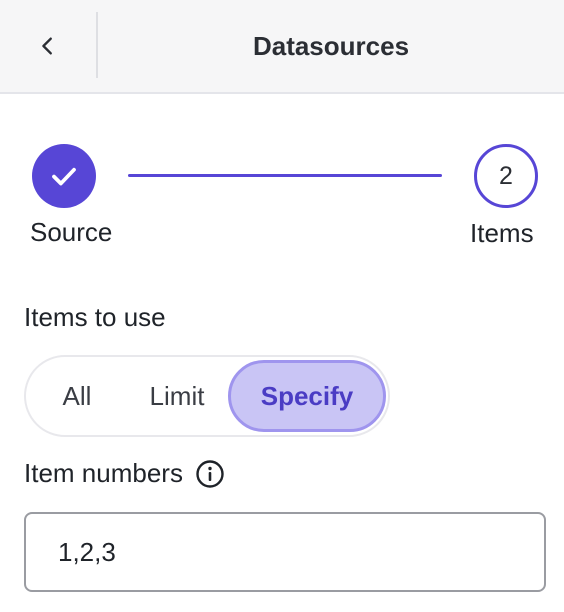 Image resolution: width=564 pixels, height=612 pixels. I want to click on step-items-active: 2, so click(506, 176).